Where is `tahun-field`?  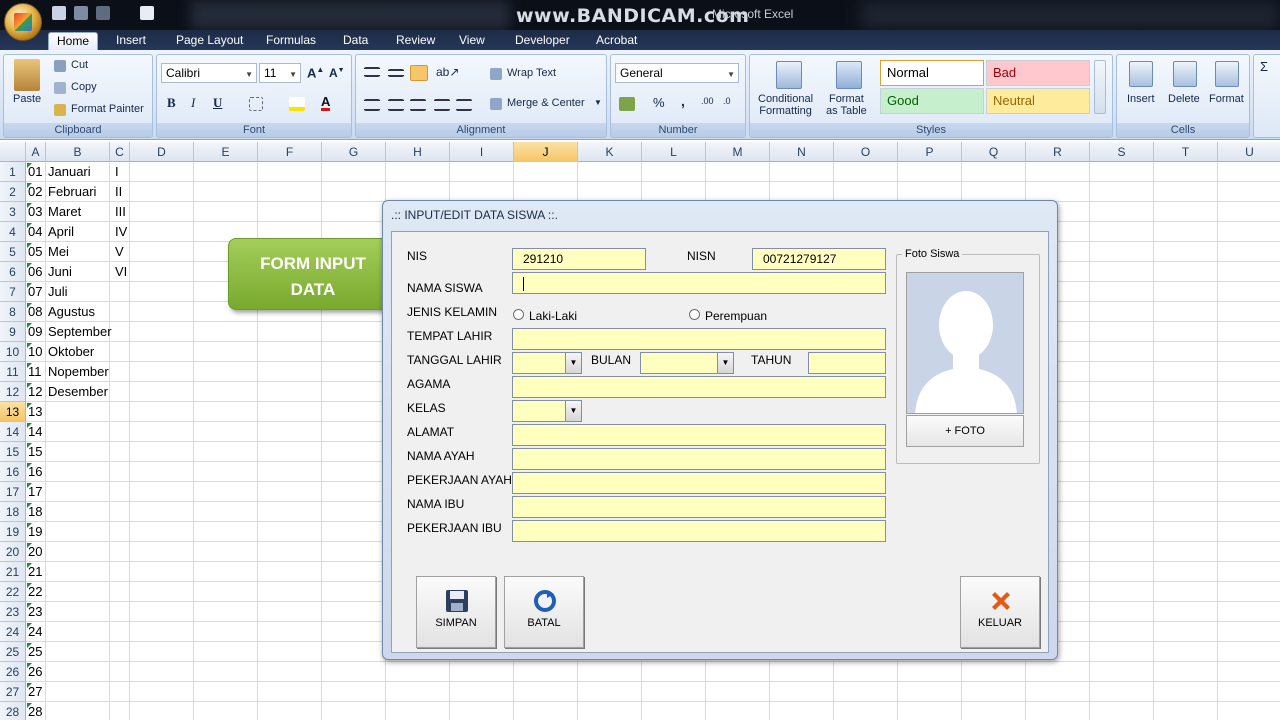
tahun-field is located at coordinates (847, 363).